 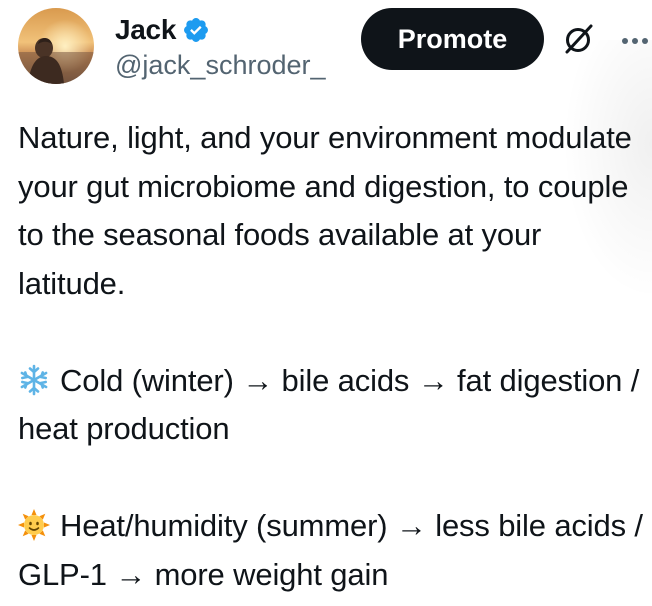 I want to click on more-dots-icon, so click(x=633, y=40).